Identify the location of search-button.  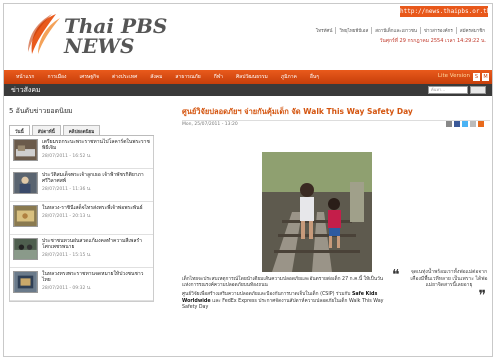
(478, 90).